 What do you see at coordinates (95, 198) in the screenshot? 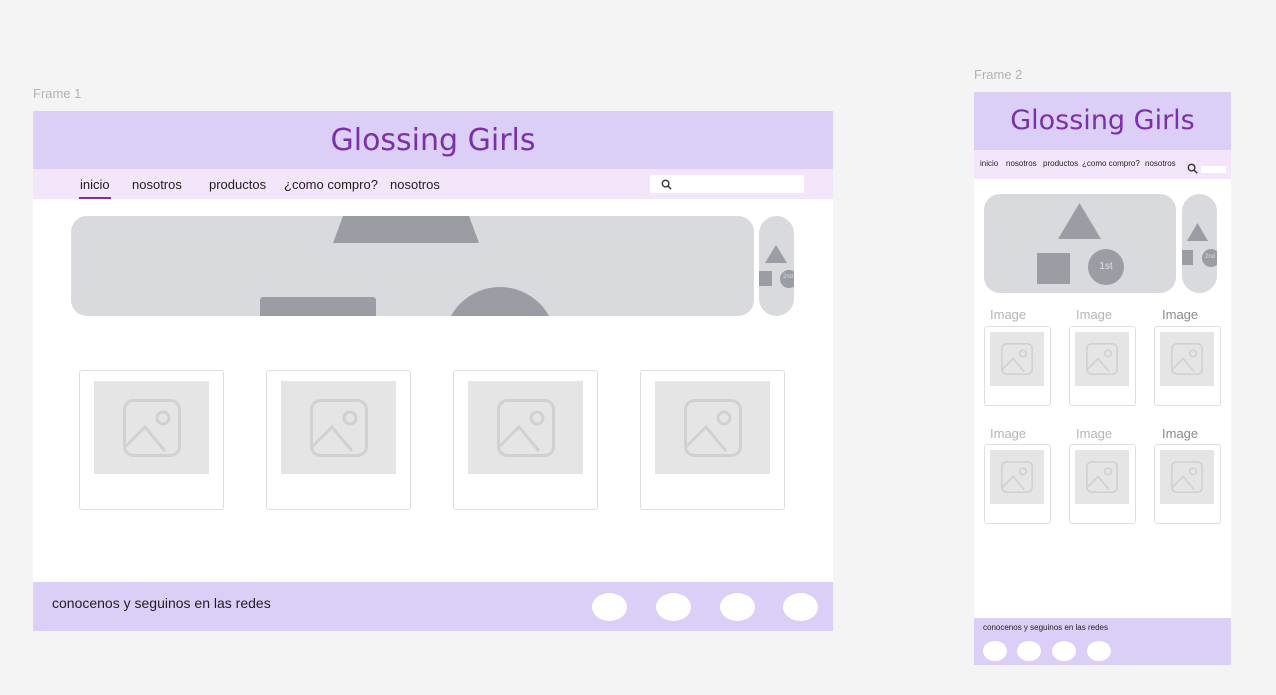
I see `active-tab-indicator` at bounding box center [95, 198].